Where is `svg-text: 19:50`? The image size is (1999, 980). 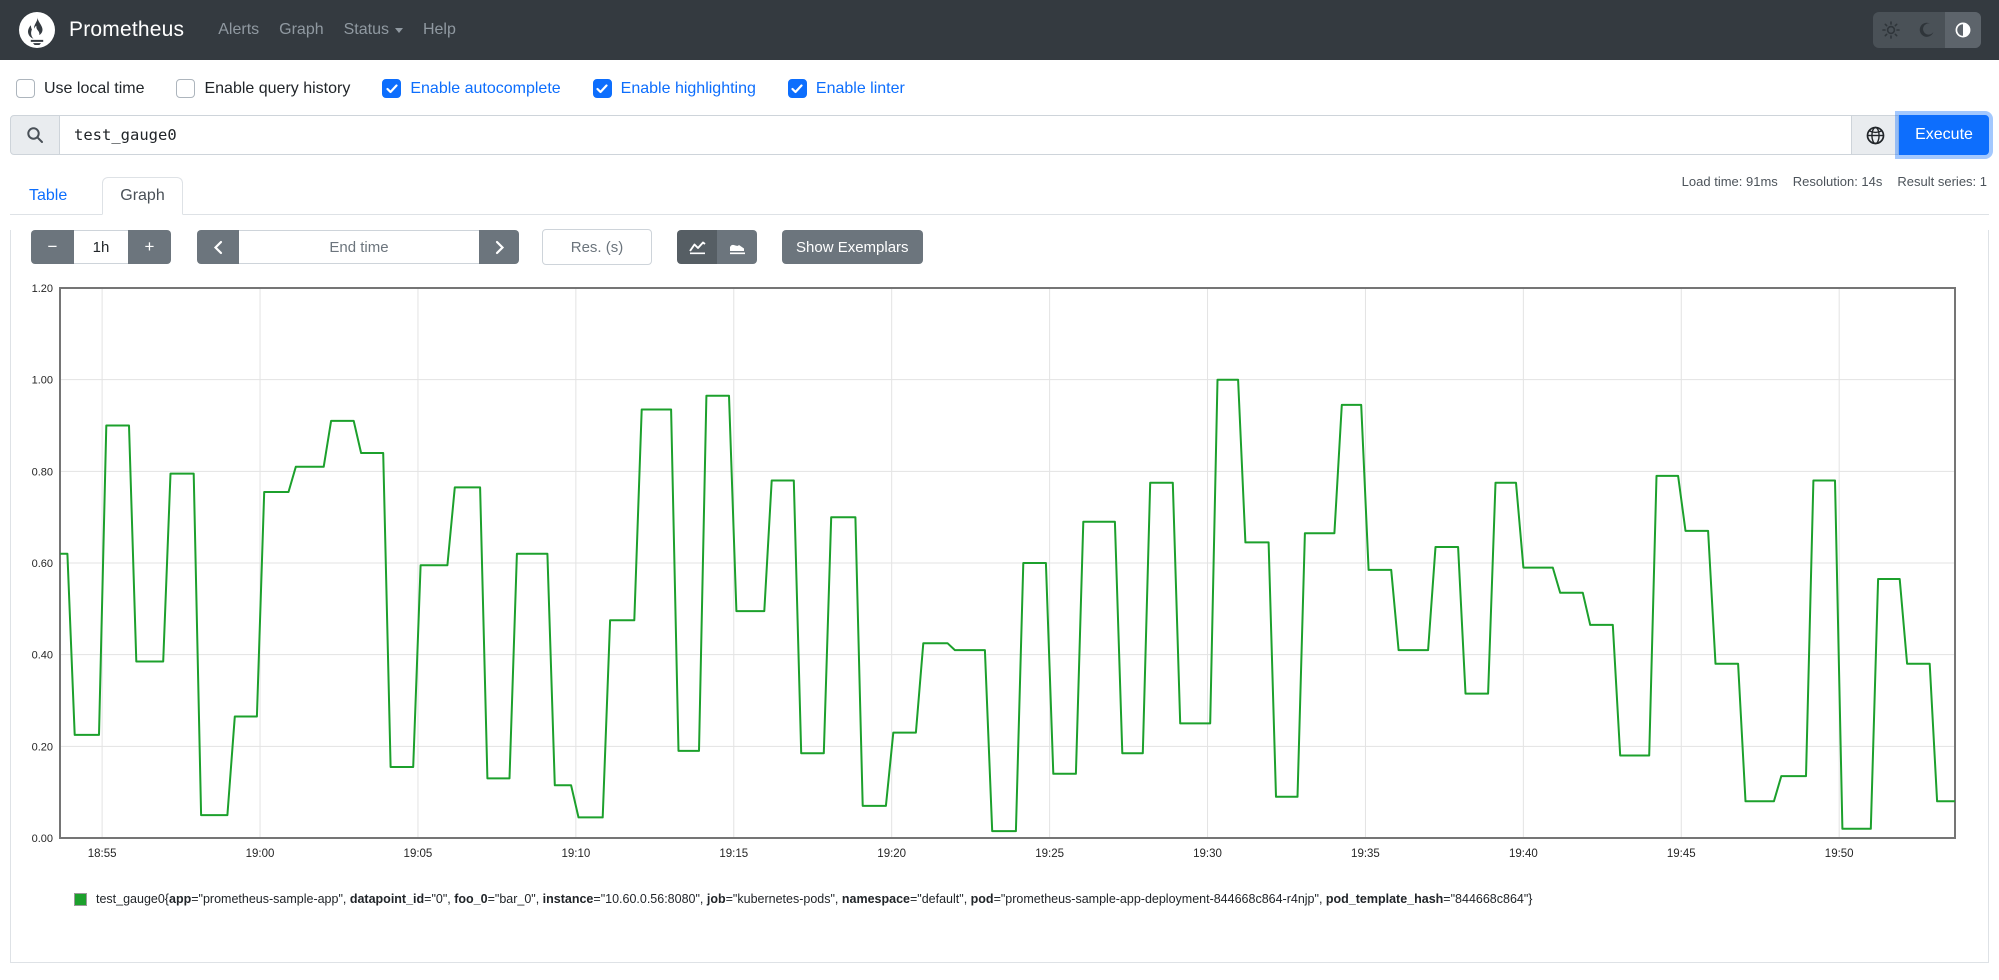
svg-text: 19:50 is located at coordinates (1839, 854).